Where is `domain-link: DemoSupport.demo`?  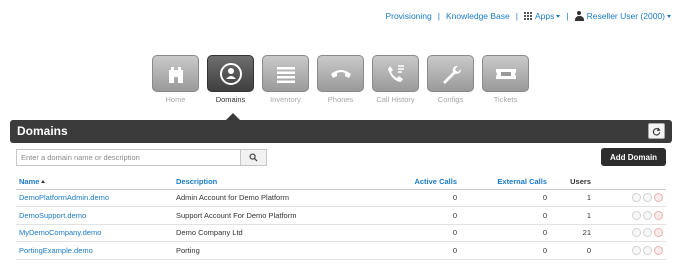 domain-link: DemoSupport.demo is located at coordinates (52, 215).